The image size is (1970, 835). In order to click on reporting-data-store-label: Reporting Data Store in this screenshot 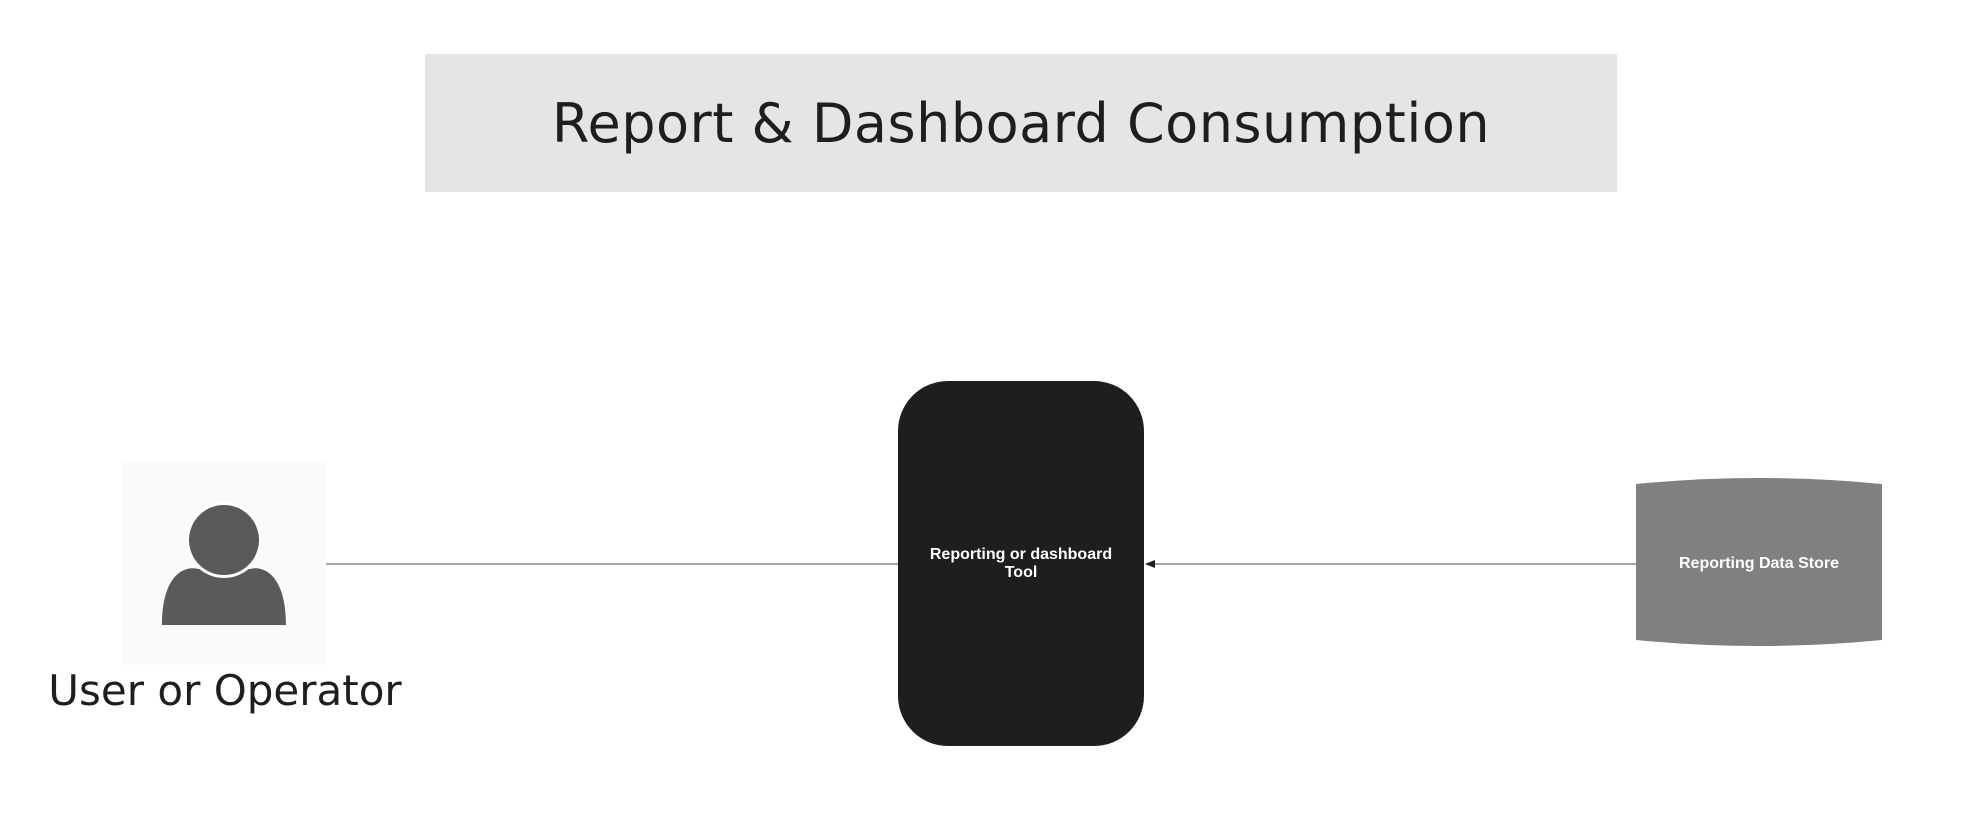, I will do `click(1758, 563)`.